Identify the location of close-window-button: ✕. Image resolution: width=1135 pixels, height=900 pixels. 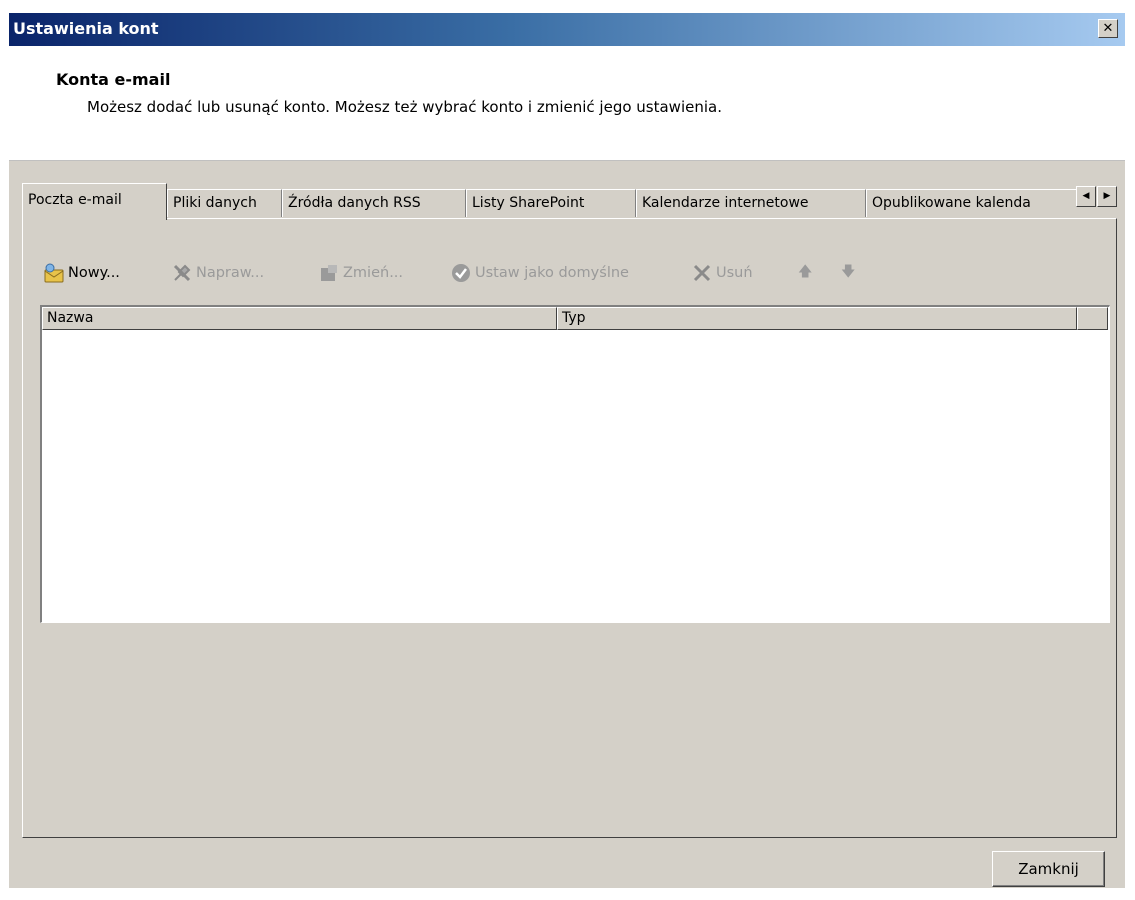
(1108, 28).